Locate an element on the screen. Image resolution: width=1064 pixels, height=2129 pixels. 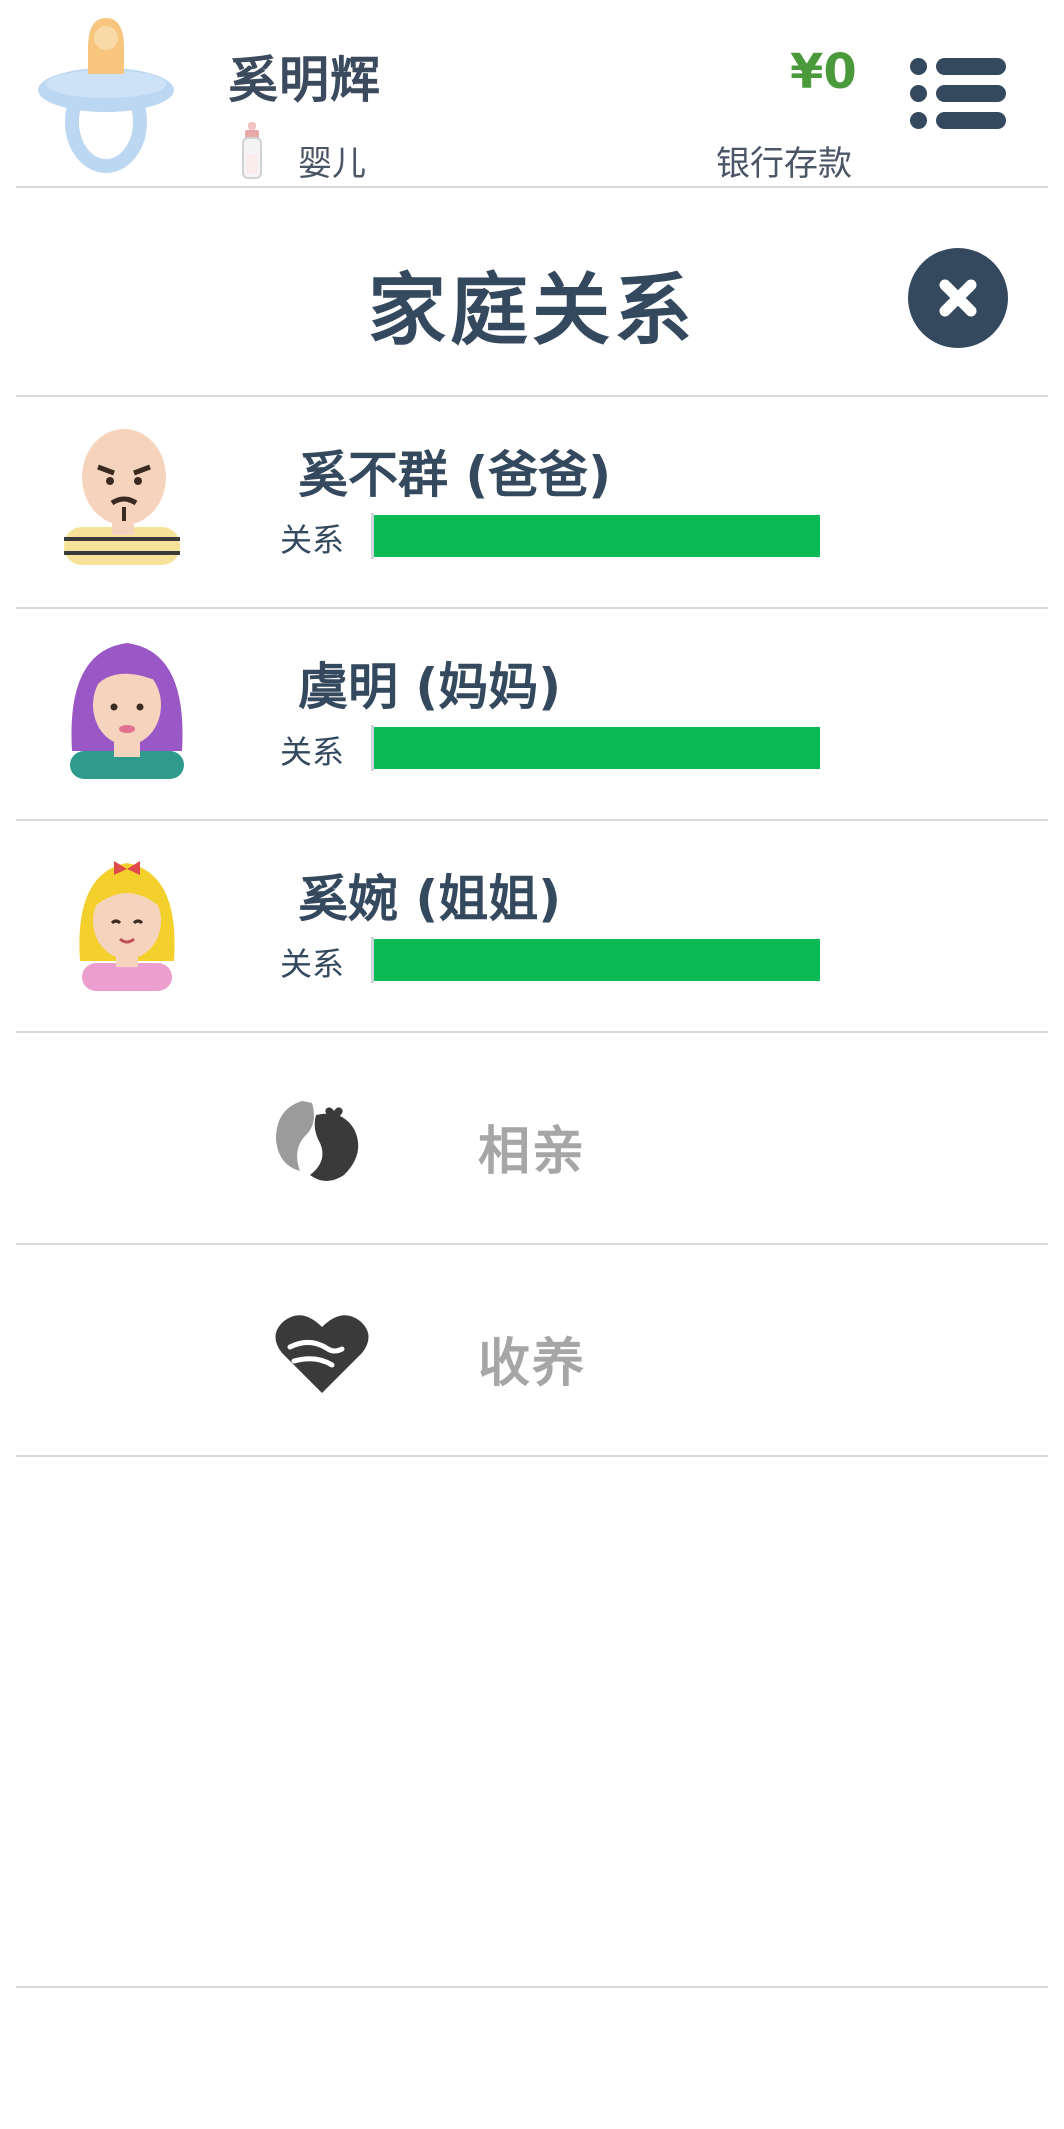
close-button is located at coordinates (958, 298).